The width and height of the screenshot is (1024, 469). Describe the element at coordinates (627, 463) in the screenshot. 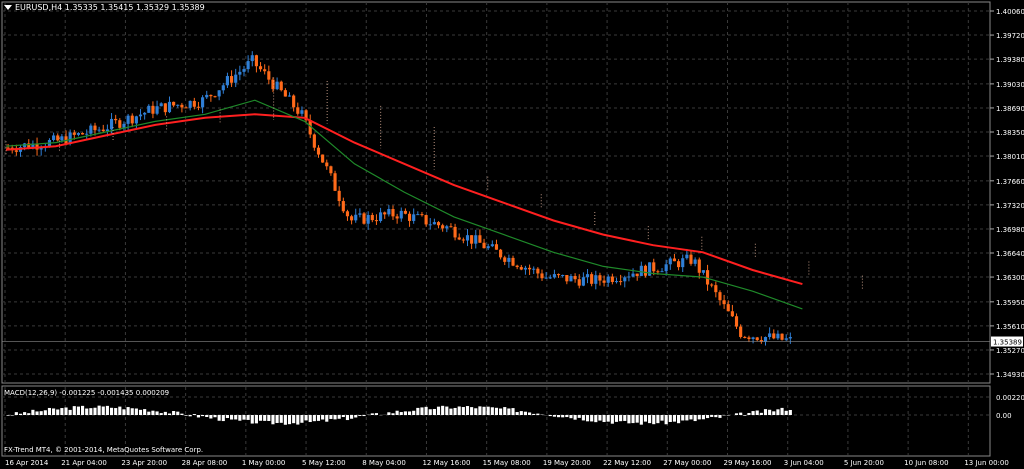

I see `time-tick-label: 22 May 12:00` at that location.